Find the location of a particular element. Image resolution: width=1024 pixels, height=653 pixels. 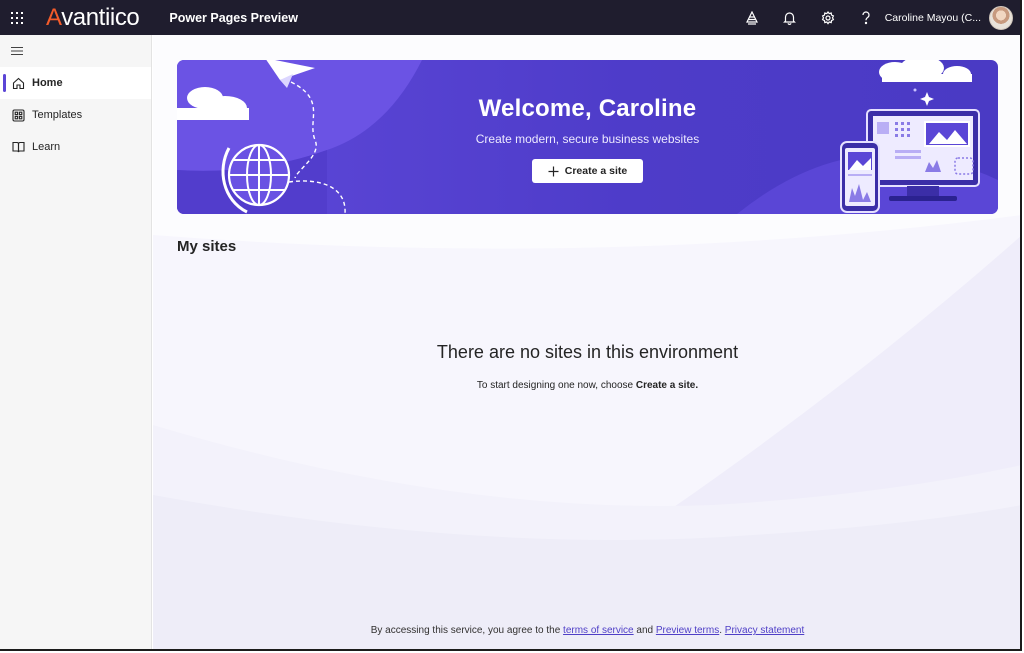

sidebar-item-templates: Templates is located at coordinates (75, 115).